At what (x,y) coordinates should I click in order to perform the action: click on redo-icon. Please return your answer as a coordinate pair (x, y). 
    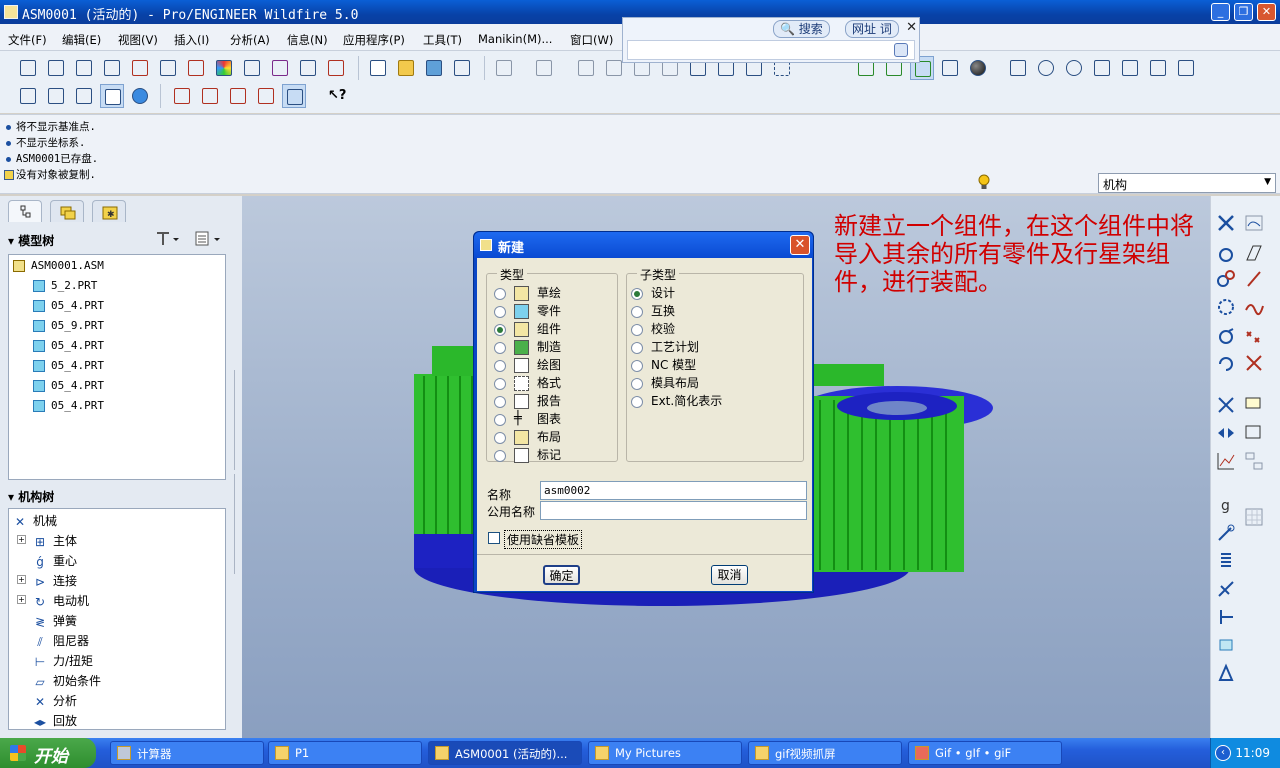
    Looking at the image, I should click on (544, 68).